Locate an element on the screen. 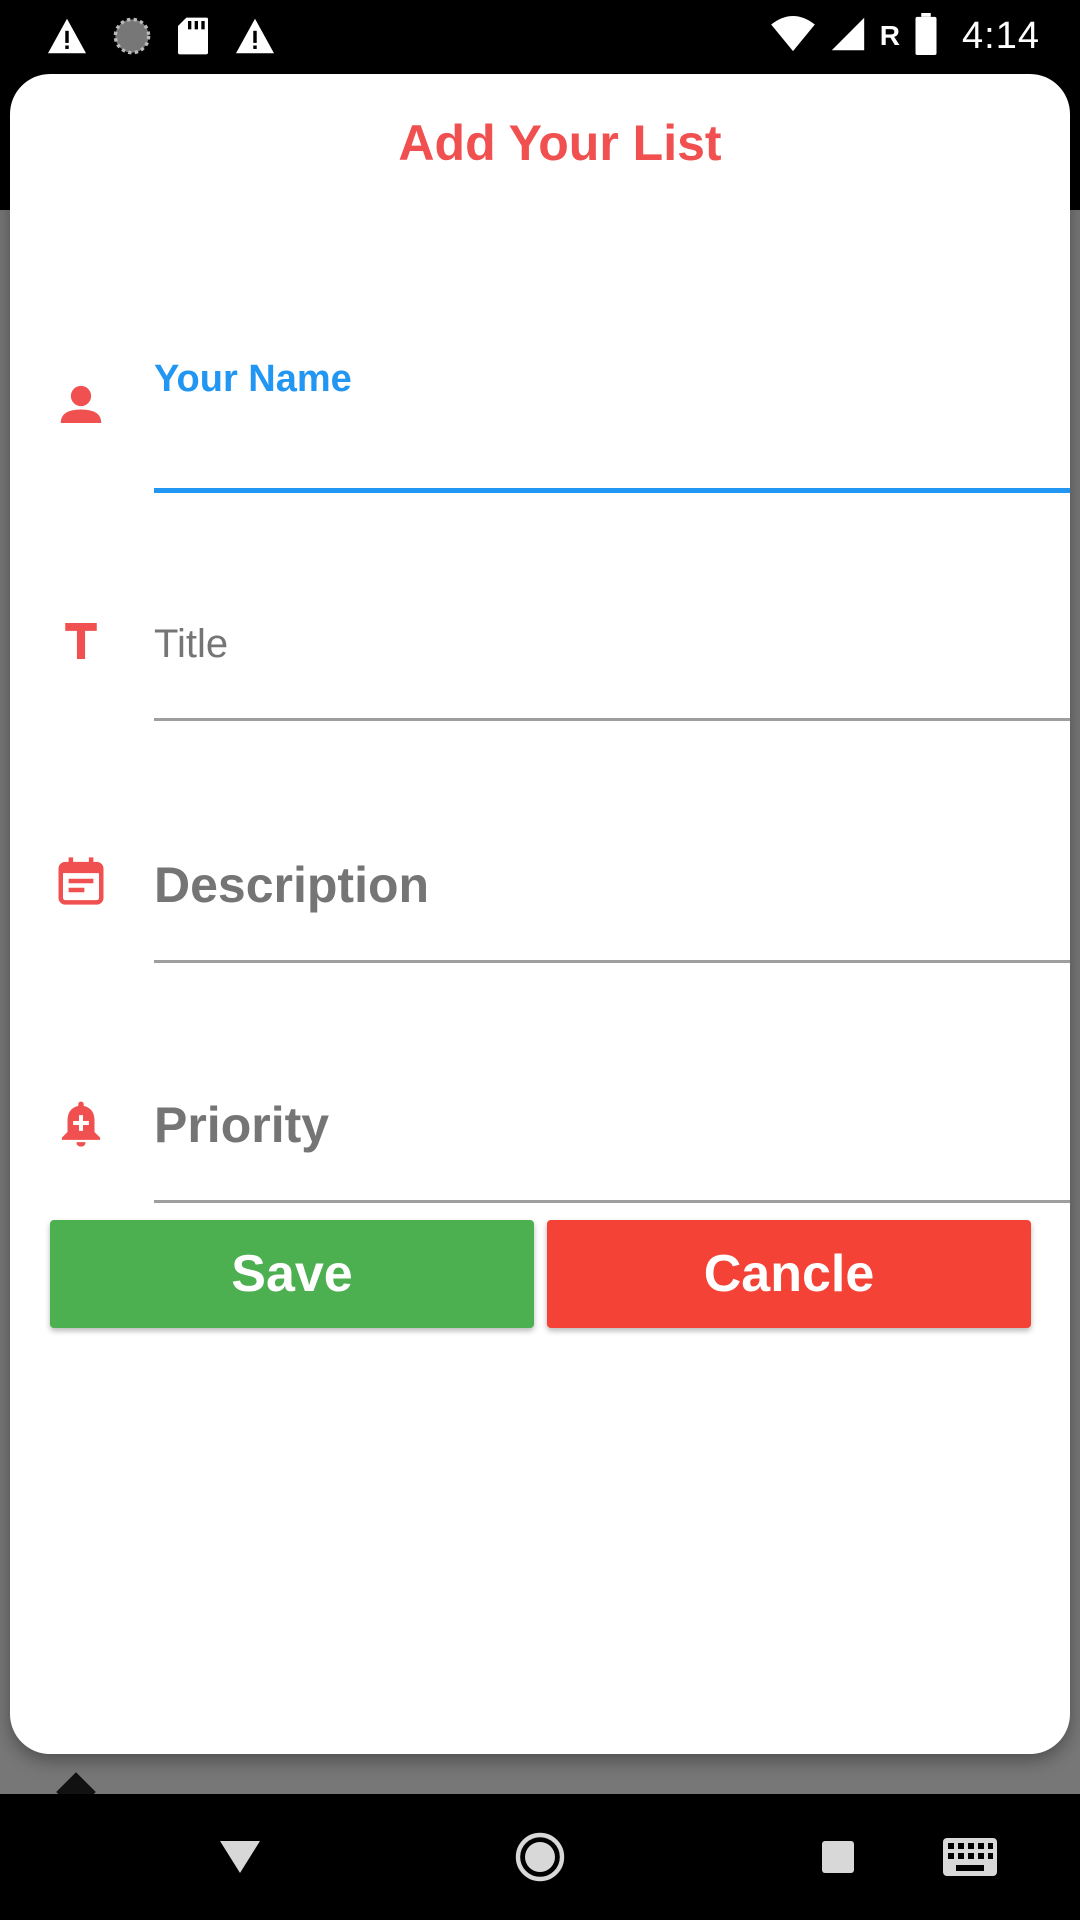  status-bar: R 4:14 is located at coordinates (540, 36).